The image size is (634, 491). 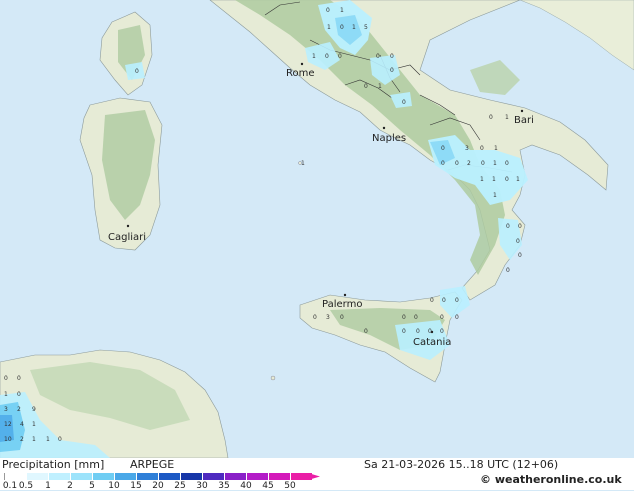 What do you see at coordinates (273, 378) in the screenshot?
I see `island-pantelleria` at bounding box center [273, 378].